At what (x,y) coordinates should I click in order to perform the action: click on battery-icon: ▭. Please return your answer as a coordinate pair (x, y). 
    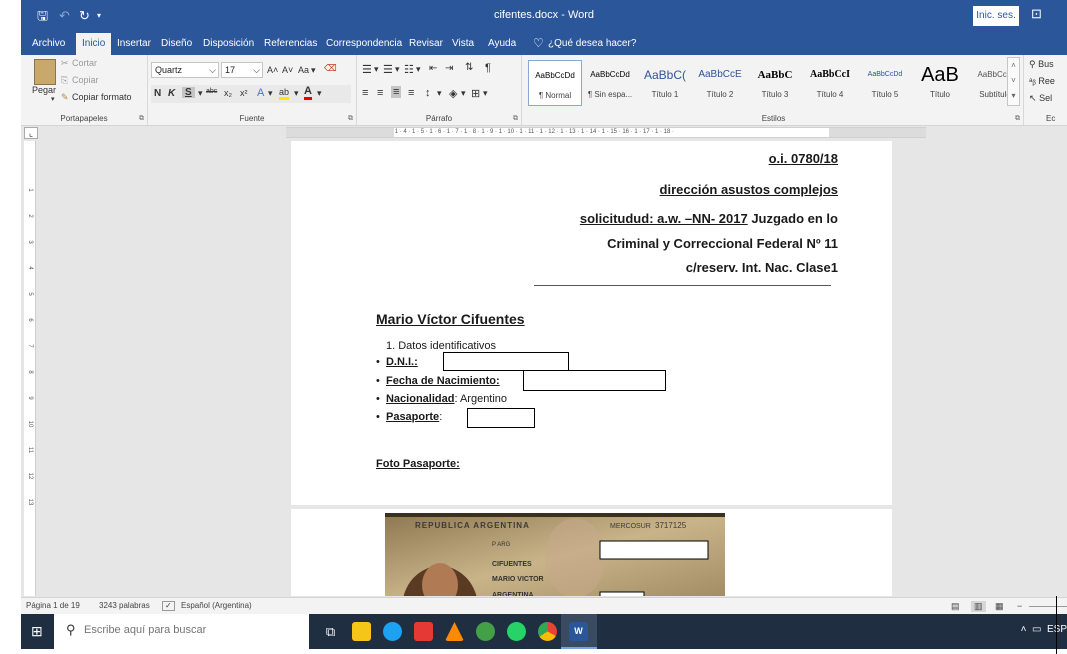
    Looking at the image, I should click on (1036, 629).